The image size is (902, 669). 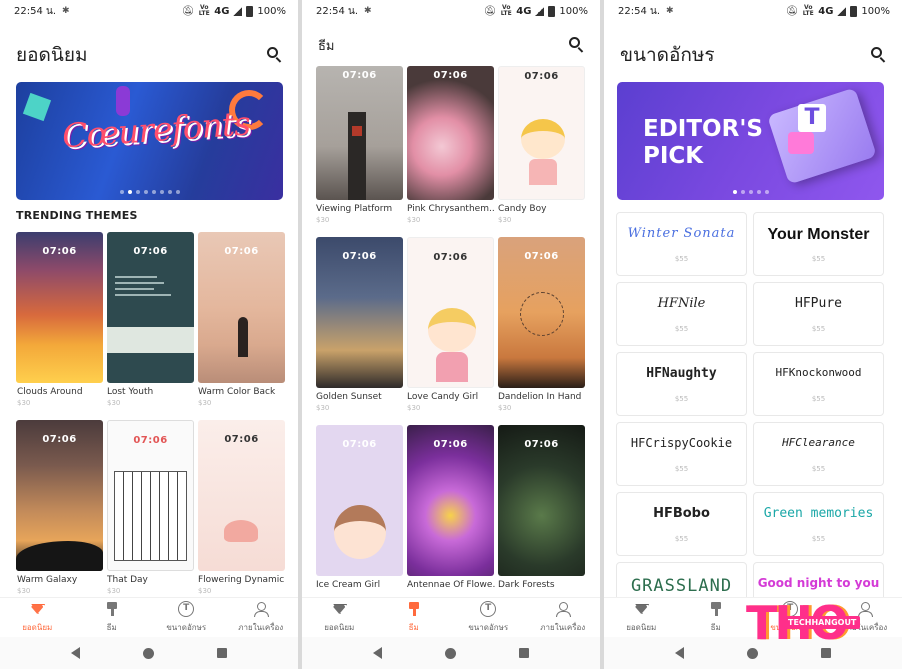 What do you see at coordinates (339, 627) in the screenshot?
I see `nav-label: ยอดนิยม` at bounding box center [339, 627].